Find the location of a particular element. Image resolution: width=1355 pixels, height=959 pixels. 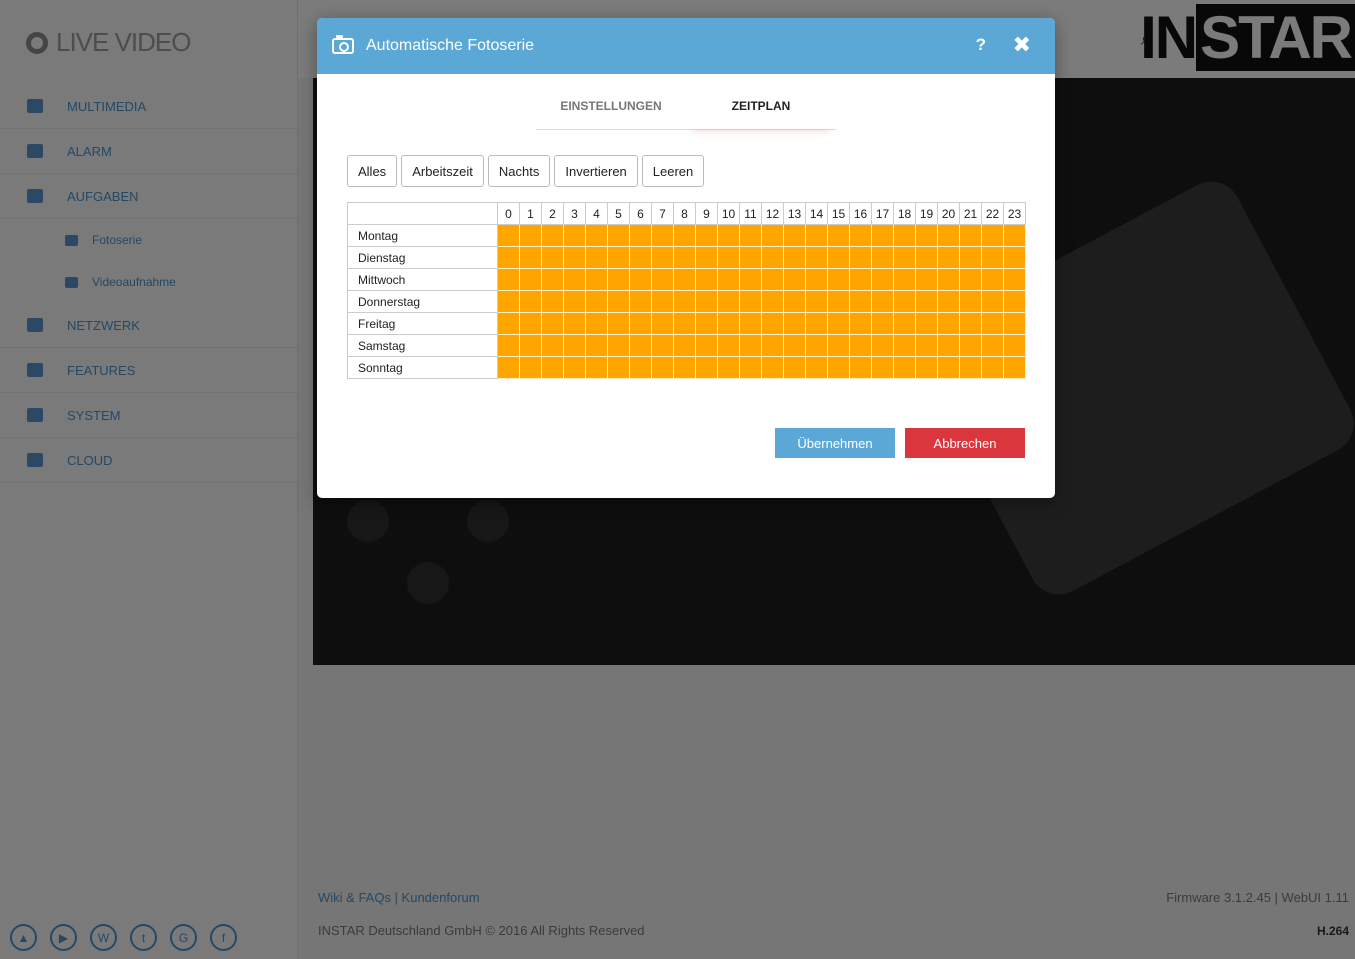

hour-header: 7 is located at coordinates (662, 213).